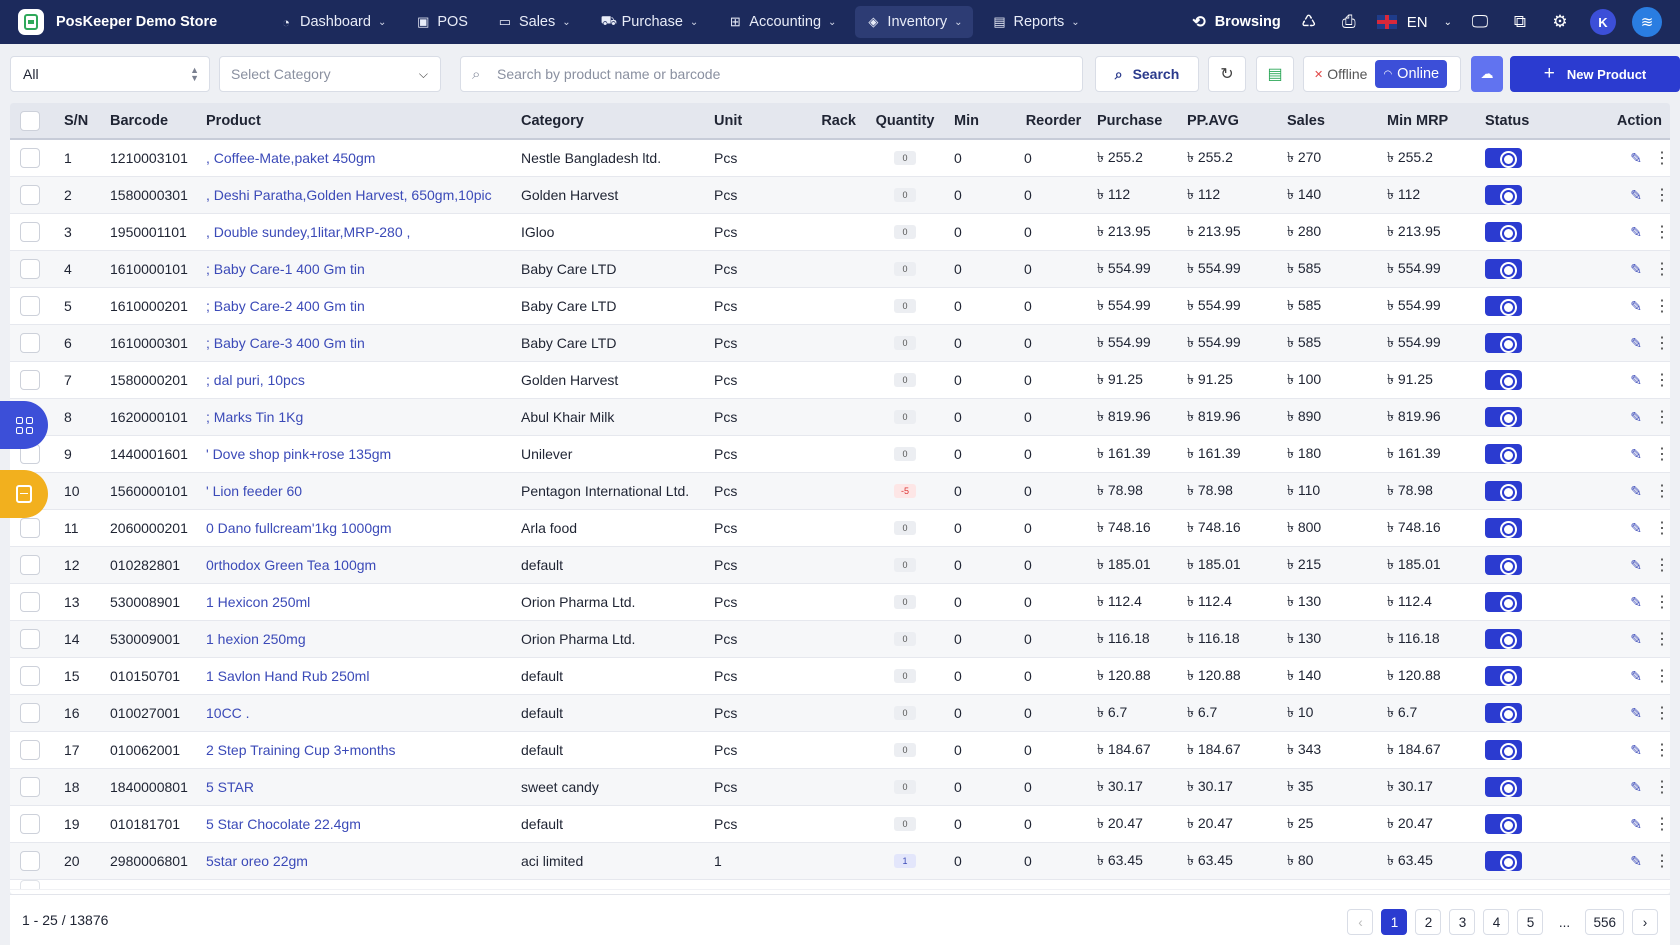  What do you see at coordinates (1349, 22) in the screenshot?
I see `printer-icon: ⎙` at bounding box center [1349, 22].